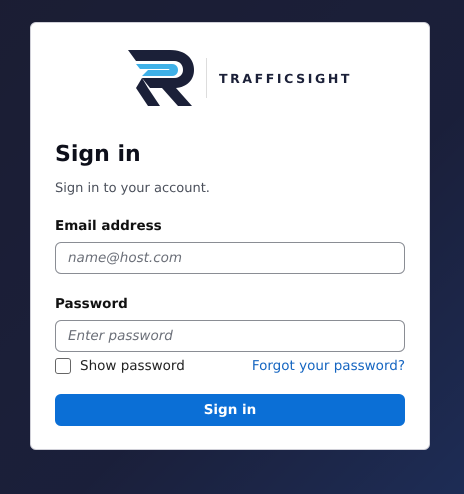 The height and width of the screenshot is (494, 464). Describe the element at coordinates (161, 78) in the screenshot. I see `logo-mark-icon` at that location.